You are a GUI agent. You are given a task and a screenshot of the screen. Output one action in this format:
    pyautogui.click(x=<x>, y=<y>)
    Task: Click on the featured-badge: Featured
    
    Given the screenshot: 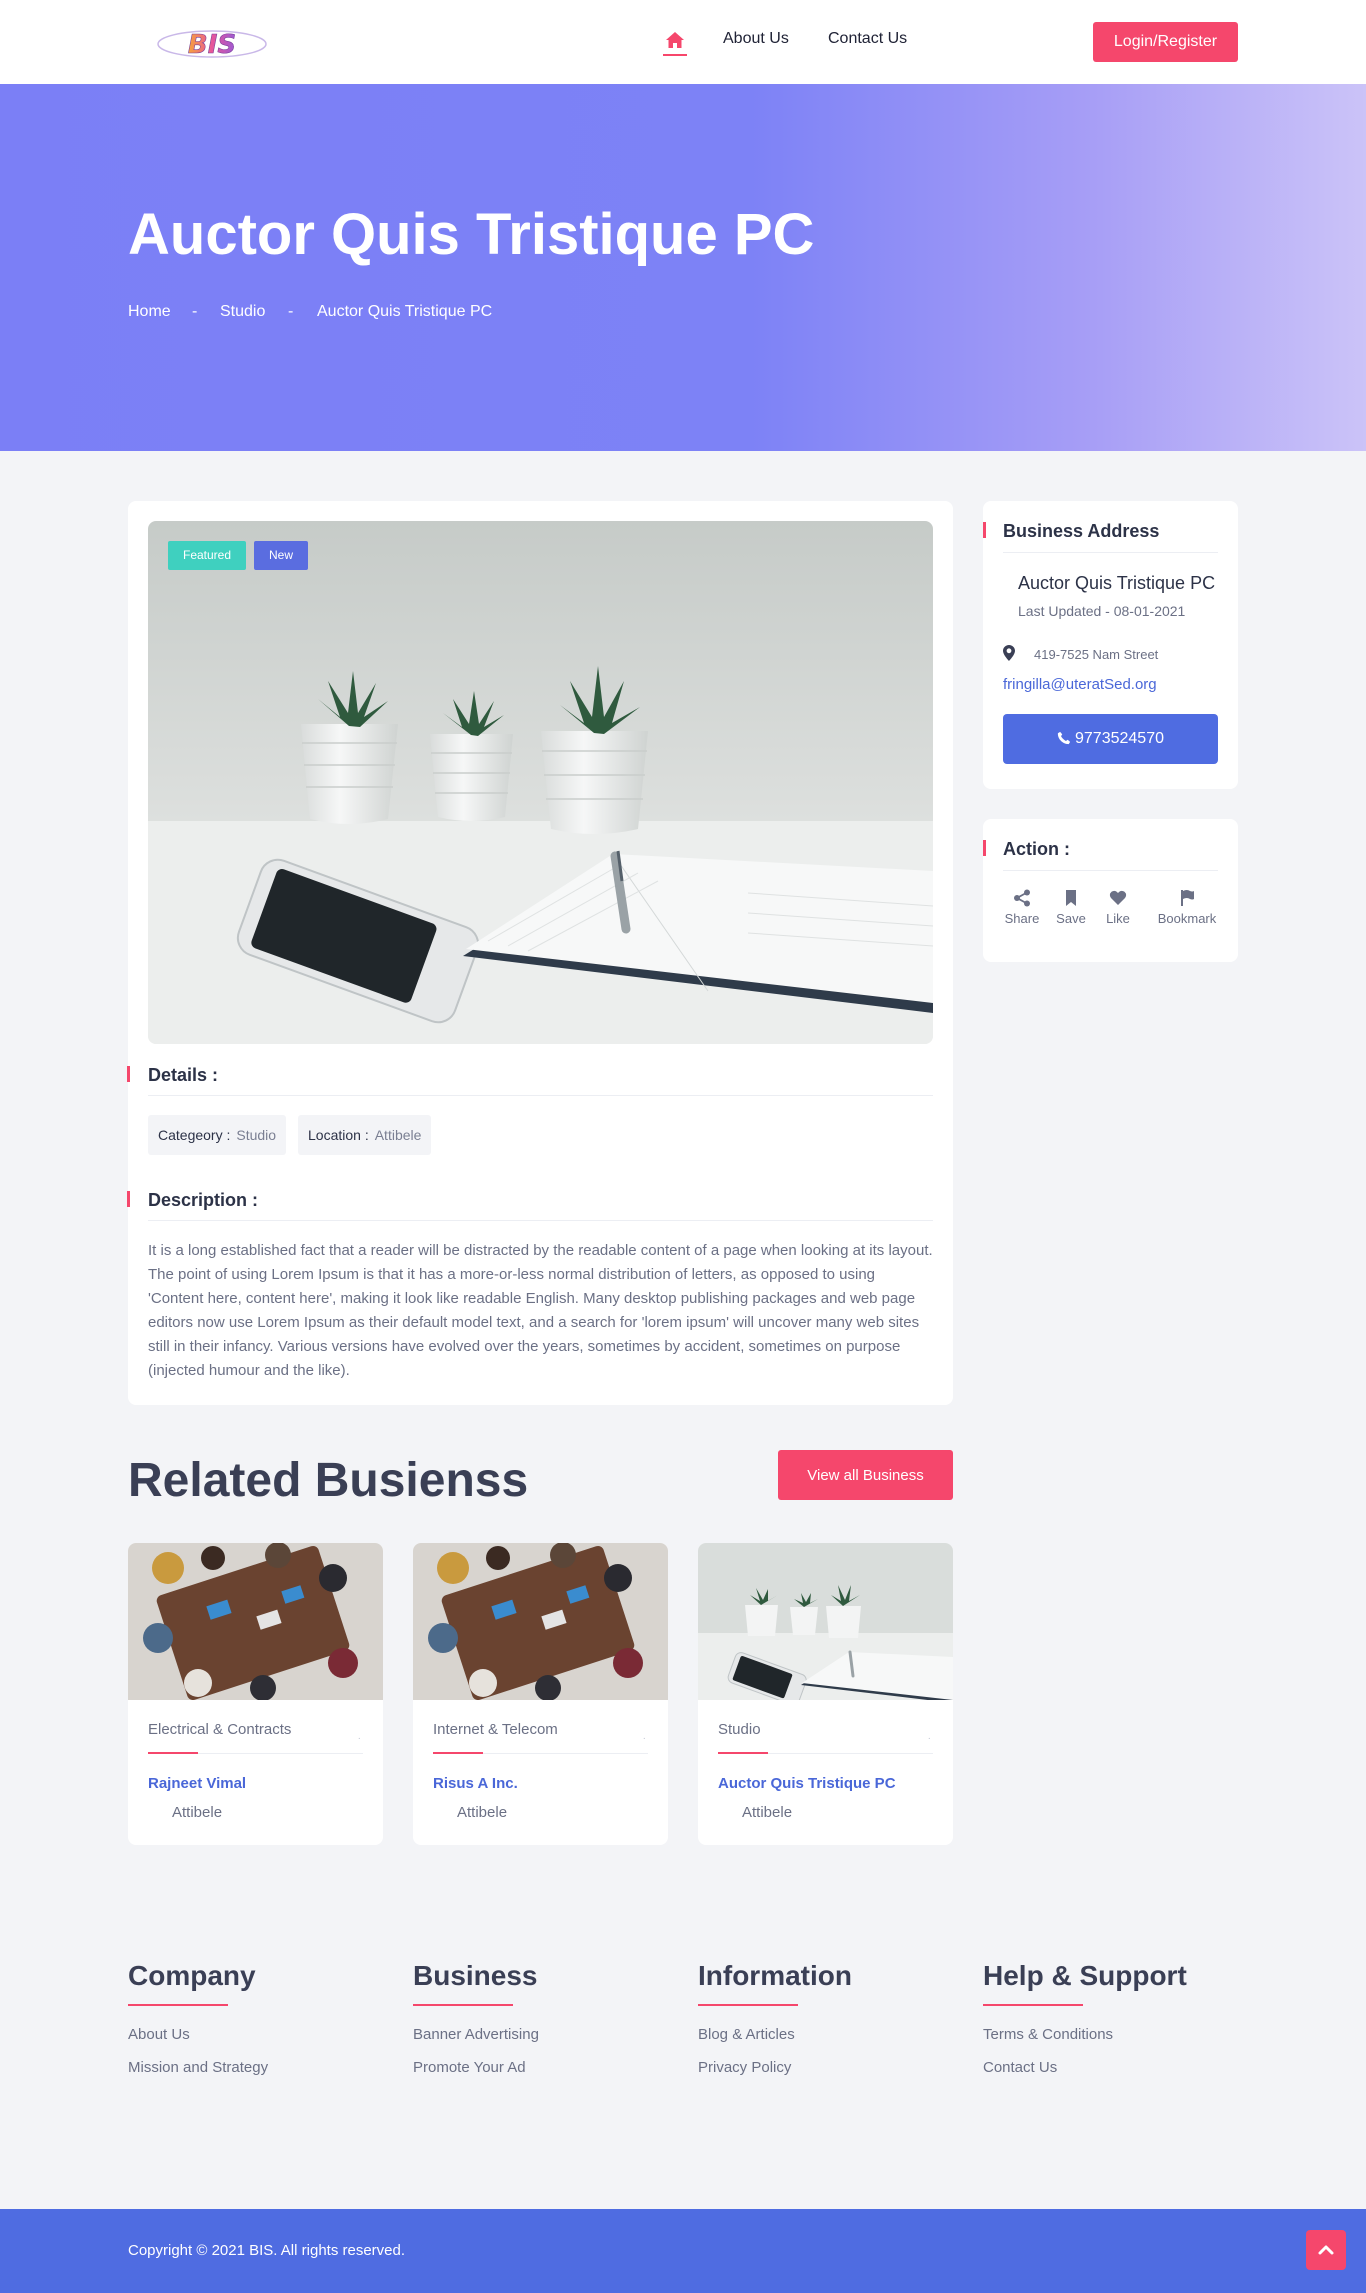 What is the action you would take?
    pyautogui.click(x=207, y=555)
    